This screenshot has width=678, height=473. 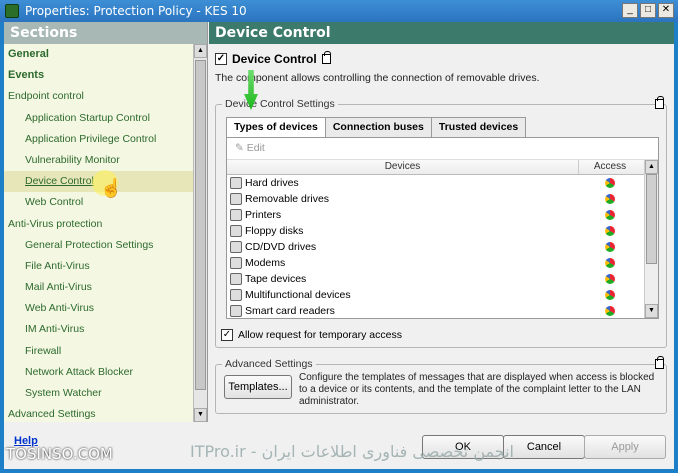 What do you see at coordinates (403, 263) in the screenshot?
I see `device-name-cell: Modems` at bounding box center [403, 263].